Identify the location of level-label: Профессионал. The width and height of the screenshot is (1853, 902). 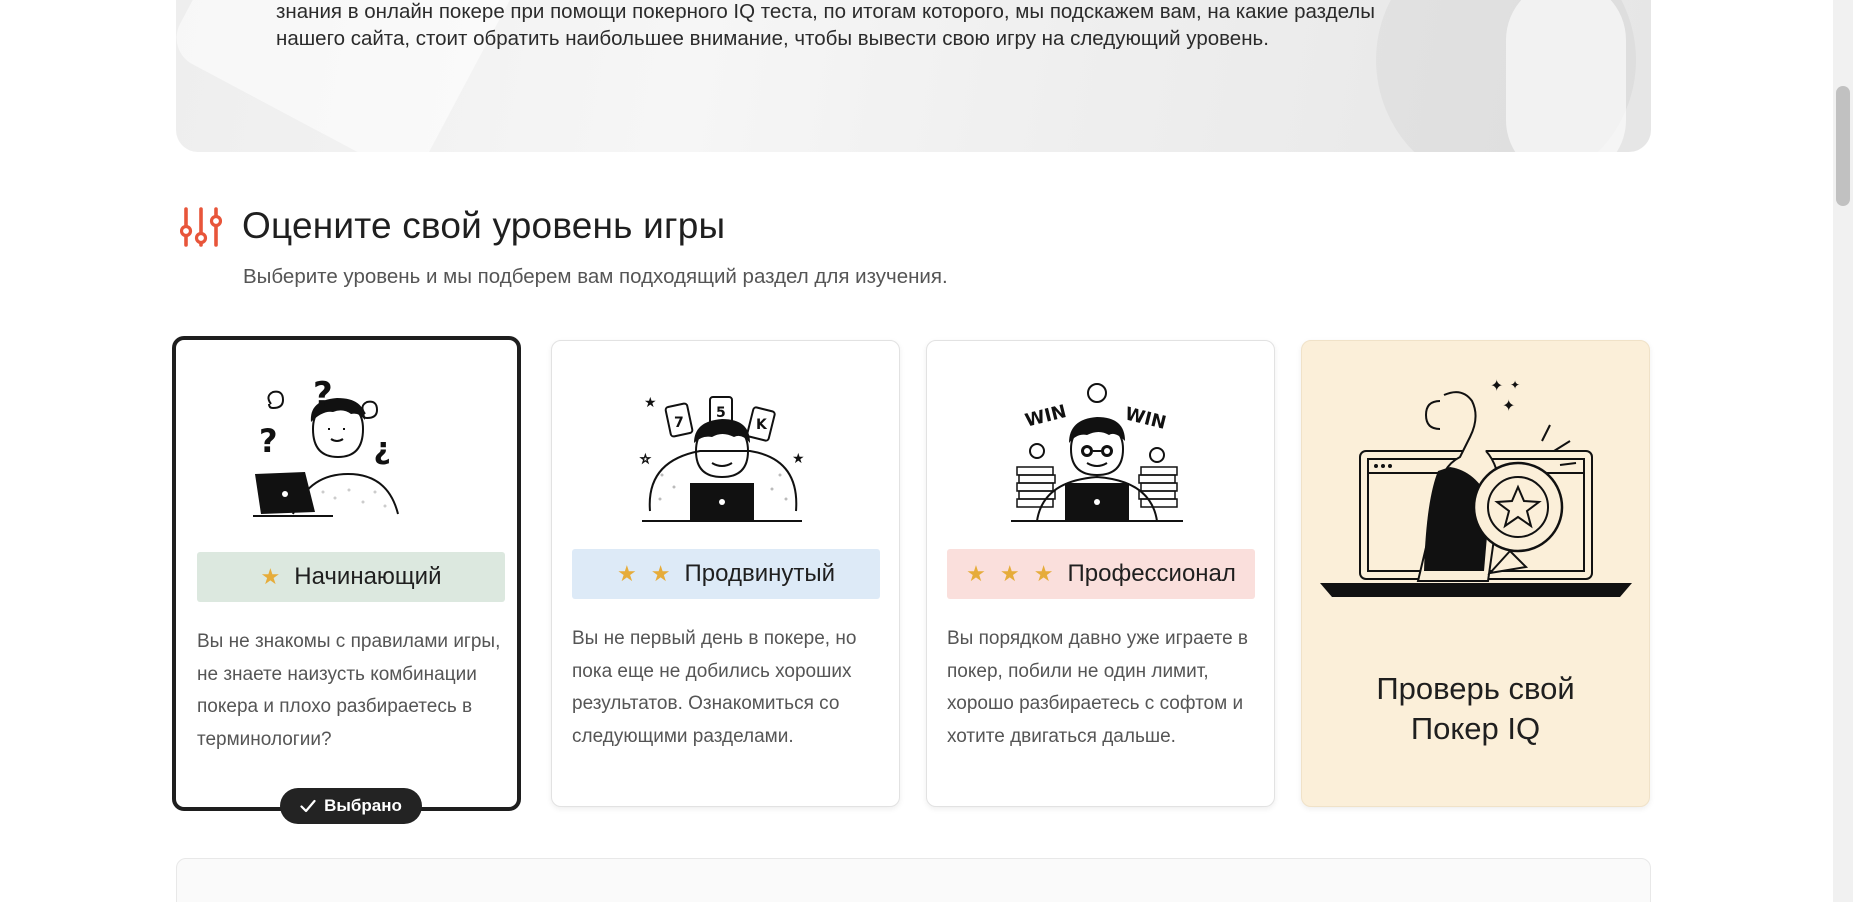
(1151, 573).